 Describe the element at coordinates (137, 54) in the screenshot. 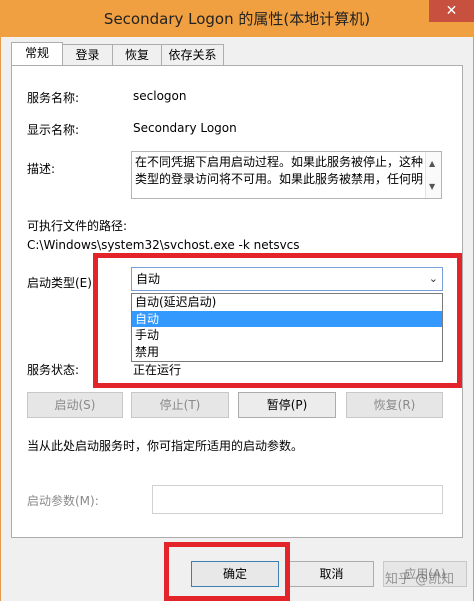

I see `tab-recovery: 恢复` at that location.